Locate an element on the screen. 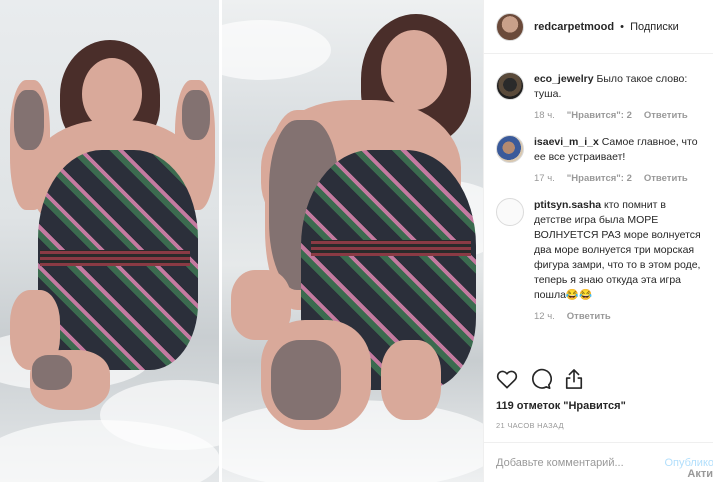 The width and height of the screenshot is (713, 482). comment-meta: 18 ч. "Нравится": 2 Ответить is located at coordinates (618, 115).